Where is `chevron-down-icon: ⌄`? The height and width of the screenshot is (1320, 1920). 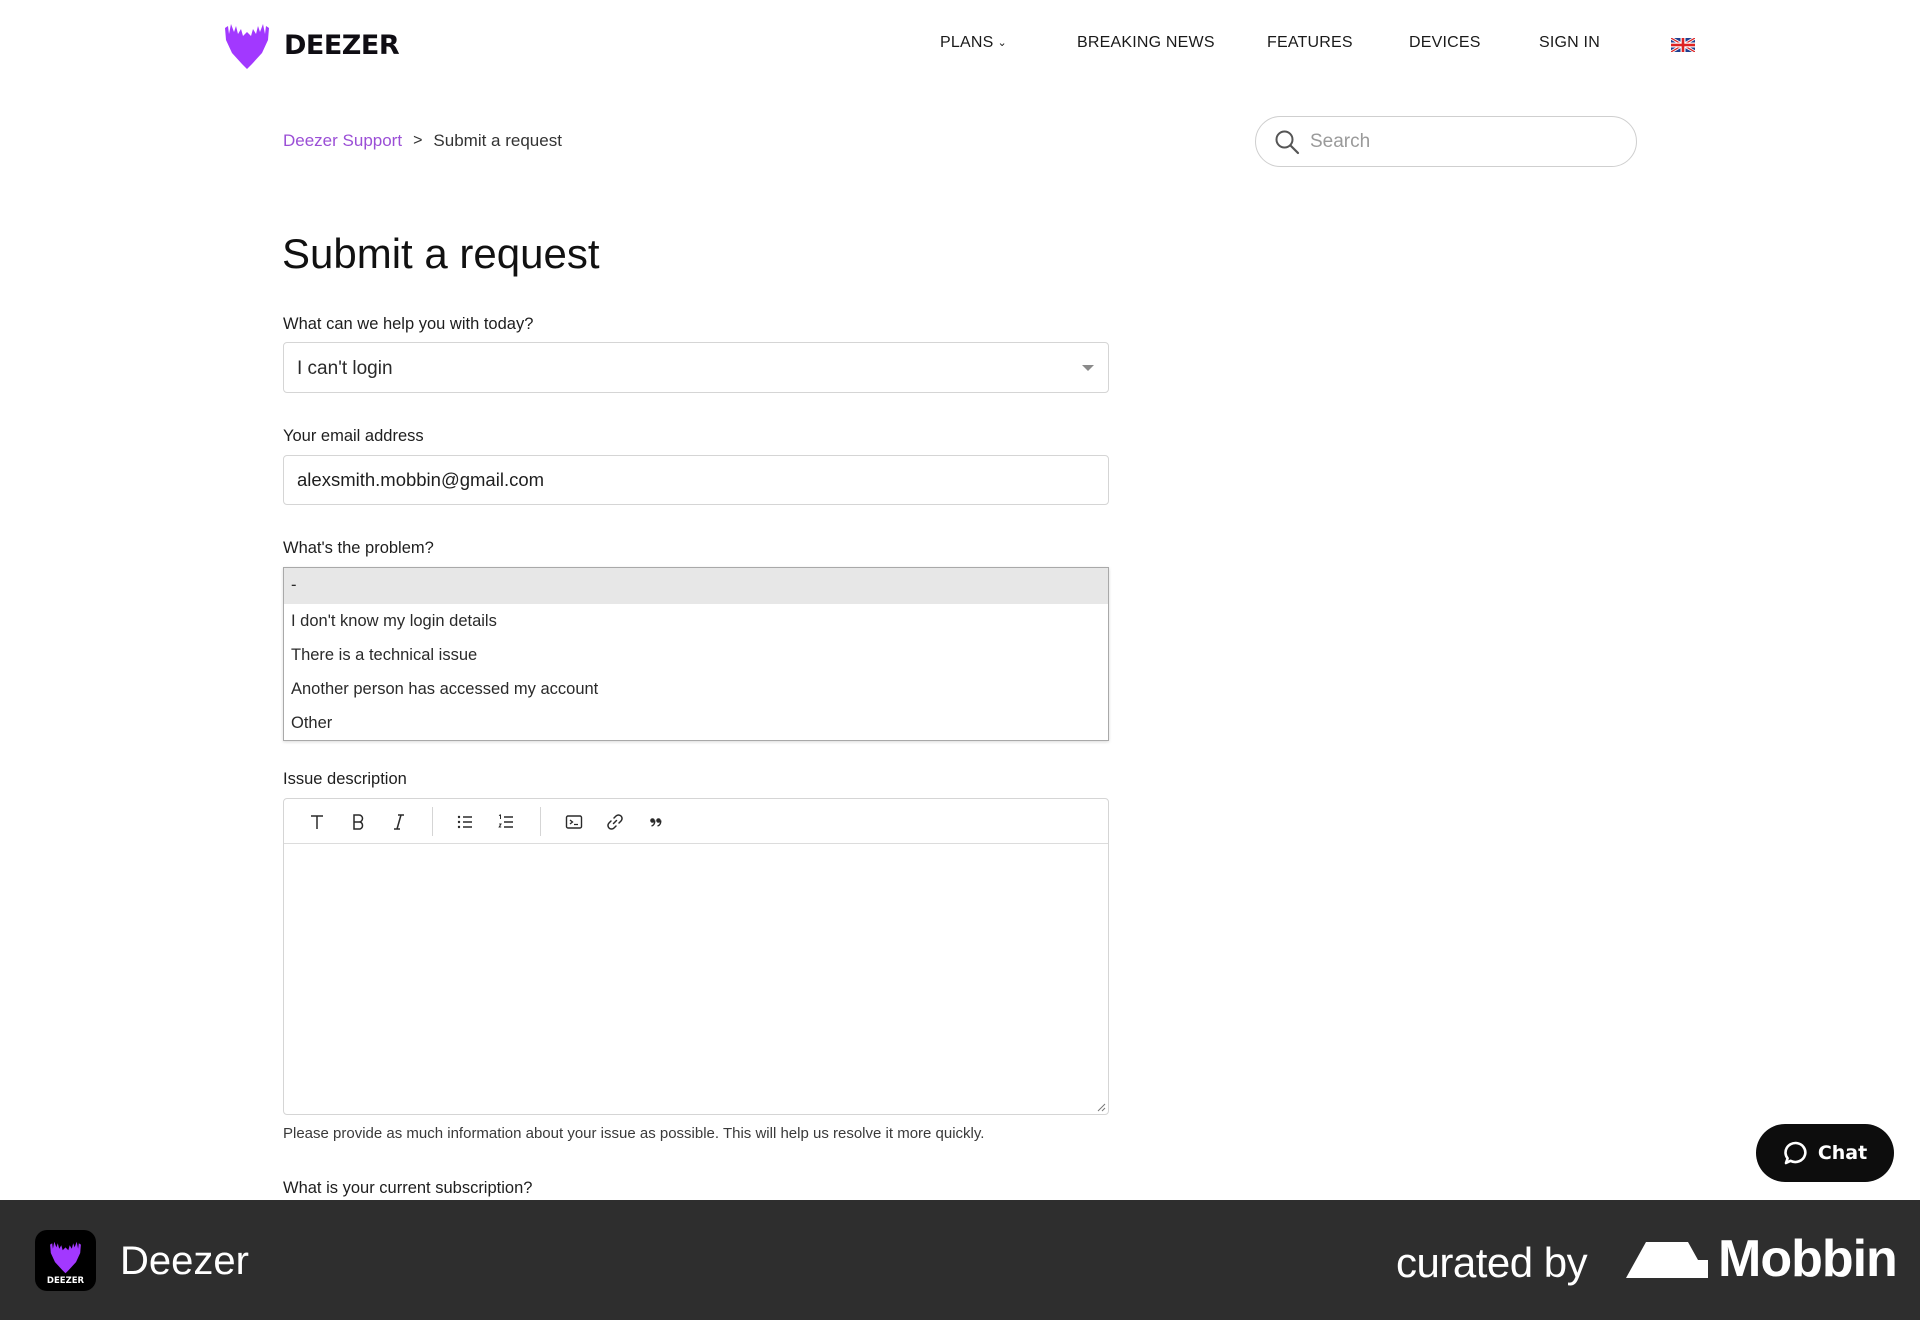 chevron-down-icon: ⌄ is located at coordinates (1002, 43).